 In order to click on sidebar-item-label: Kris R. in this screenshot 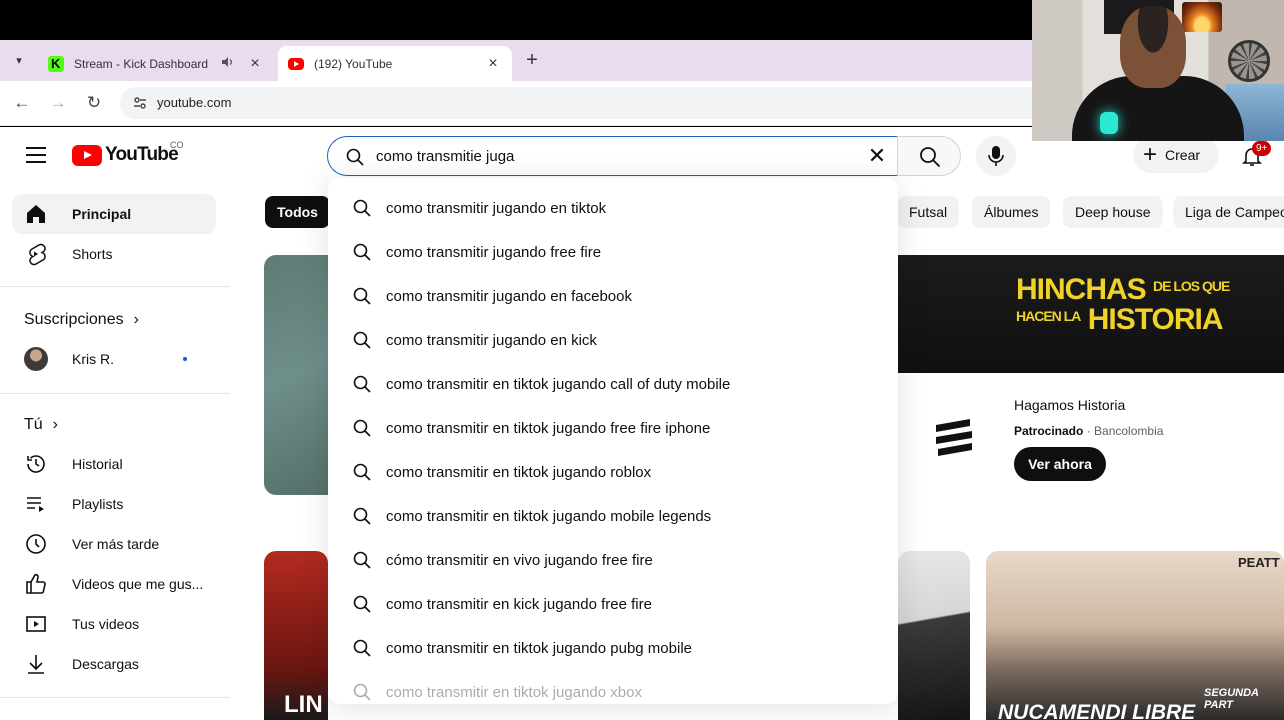, I will do `click(93, 359)`.